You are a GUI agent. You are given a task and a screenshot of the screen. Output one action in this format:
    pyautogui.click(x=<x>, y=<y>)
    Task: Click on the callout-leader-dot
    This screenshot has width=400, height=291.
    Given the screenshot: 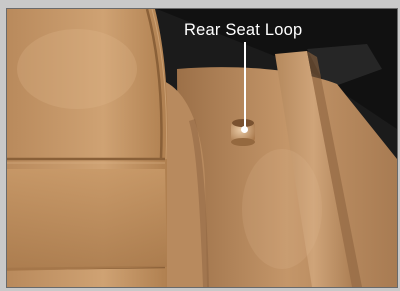 What is the action you would take?
    pyautogui.click(x=244, y=129)
    